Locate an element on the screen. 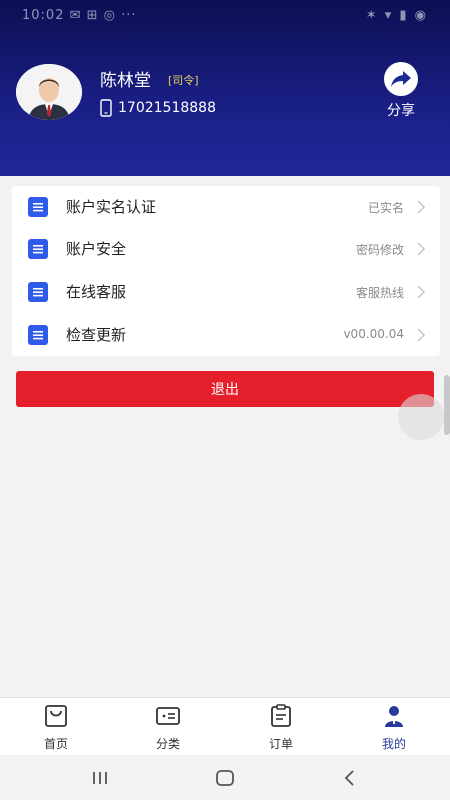 This screenshot has height=800, width=450. menu-item-check-update: 检查更新 v00.00.04 is located at coordinates (226, 335).